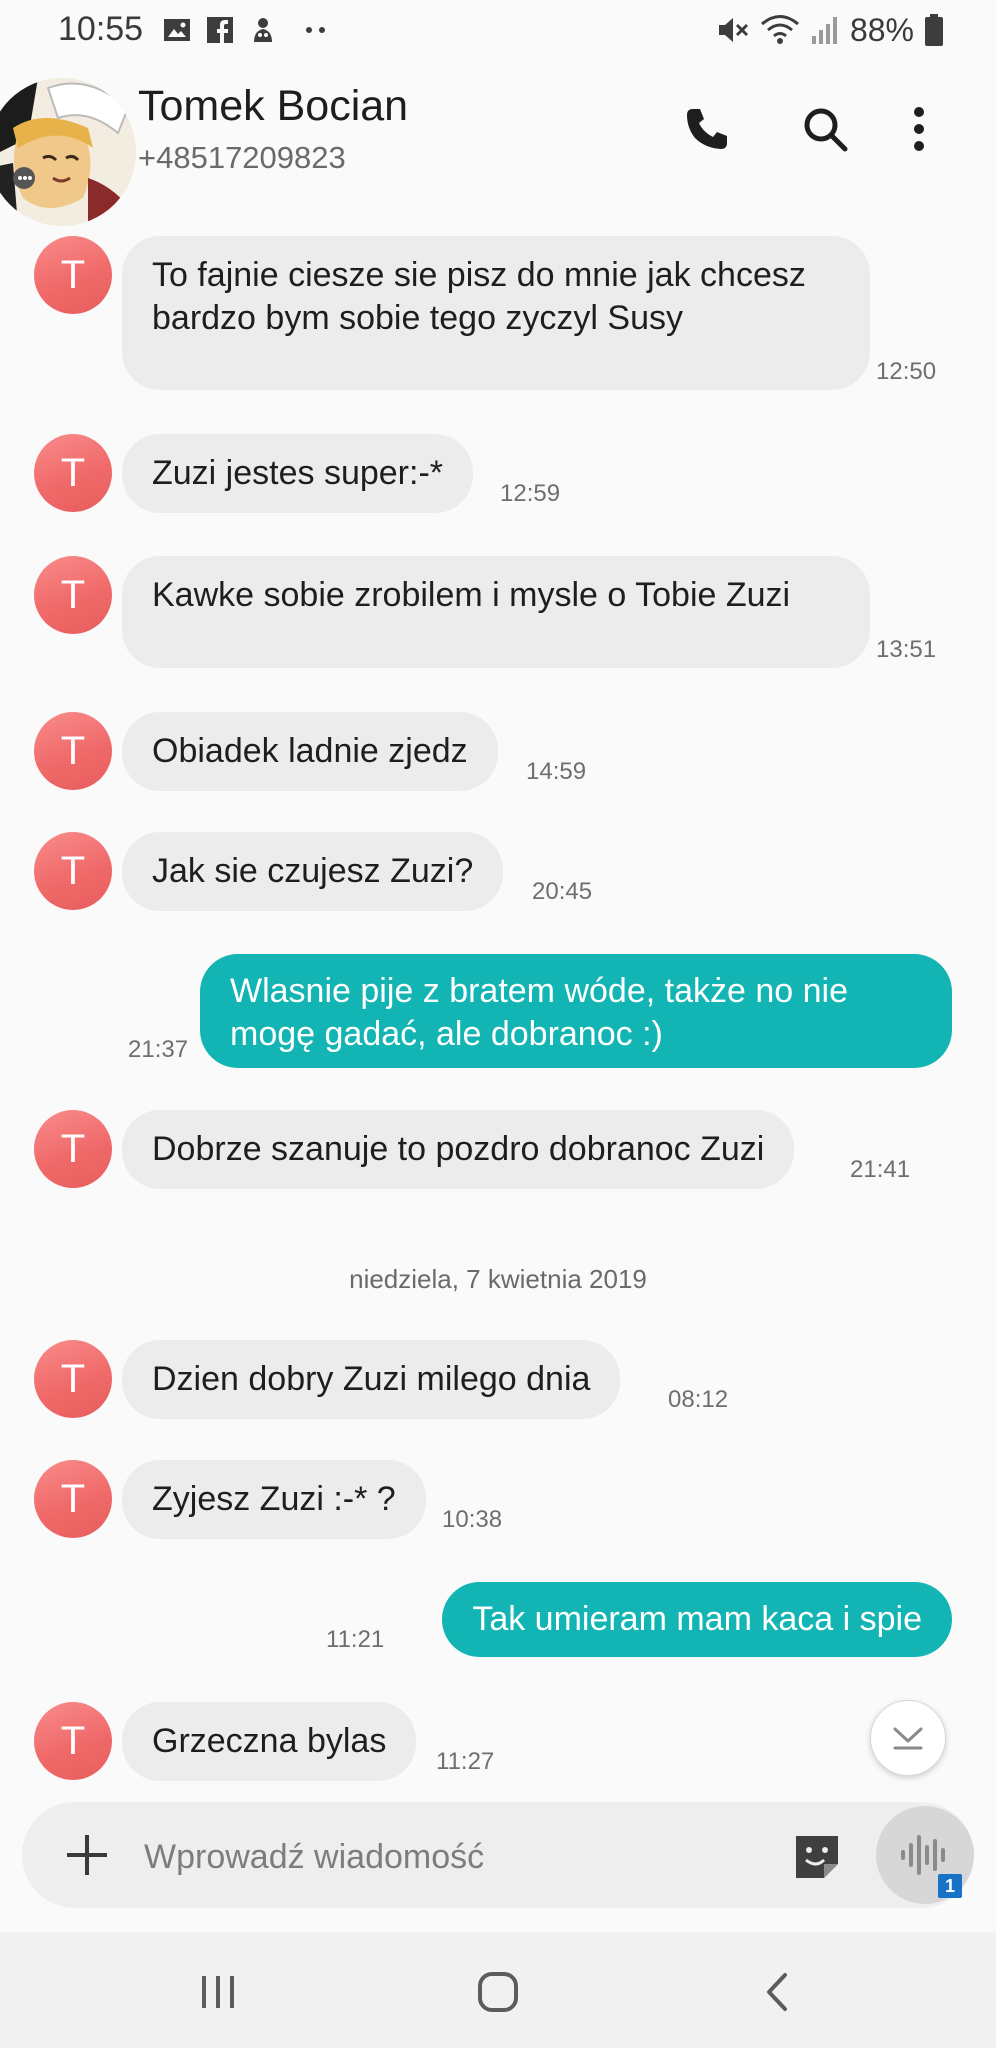 This screenshot has width=996, height=2048. I want to click on message-time: 10:38, so click(472, 1519).